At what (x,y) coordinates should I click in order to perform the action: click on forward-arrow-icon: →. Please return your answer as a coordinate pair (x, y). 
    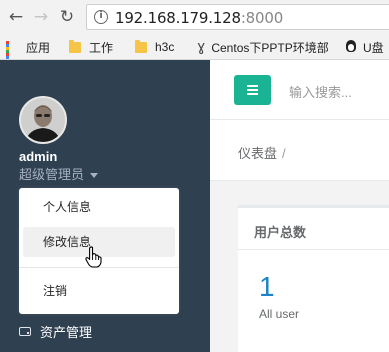
    Looking at the image, I should click on (41, 17).